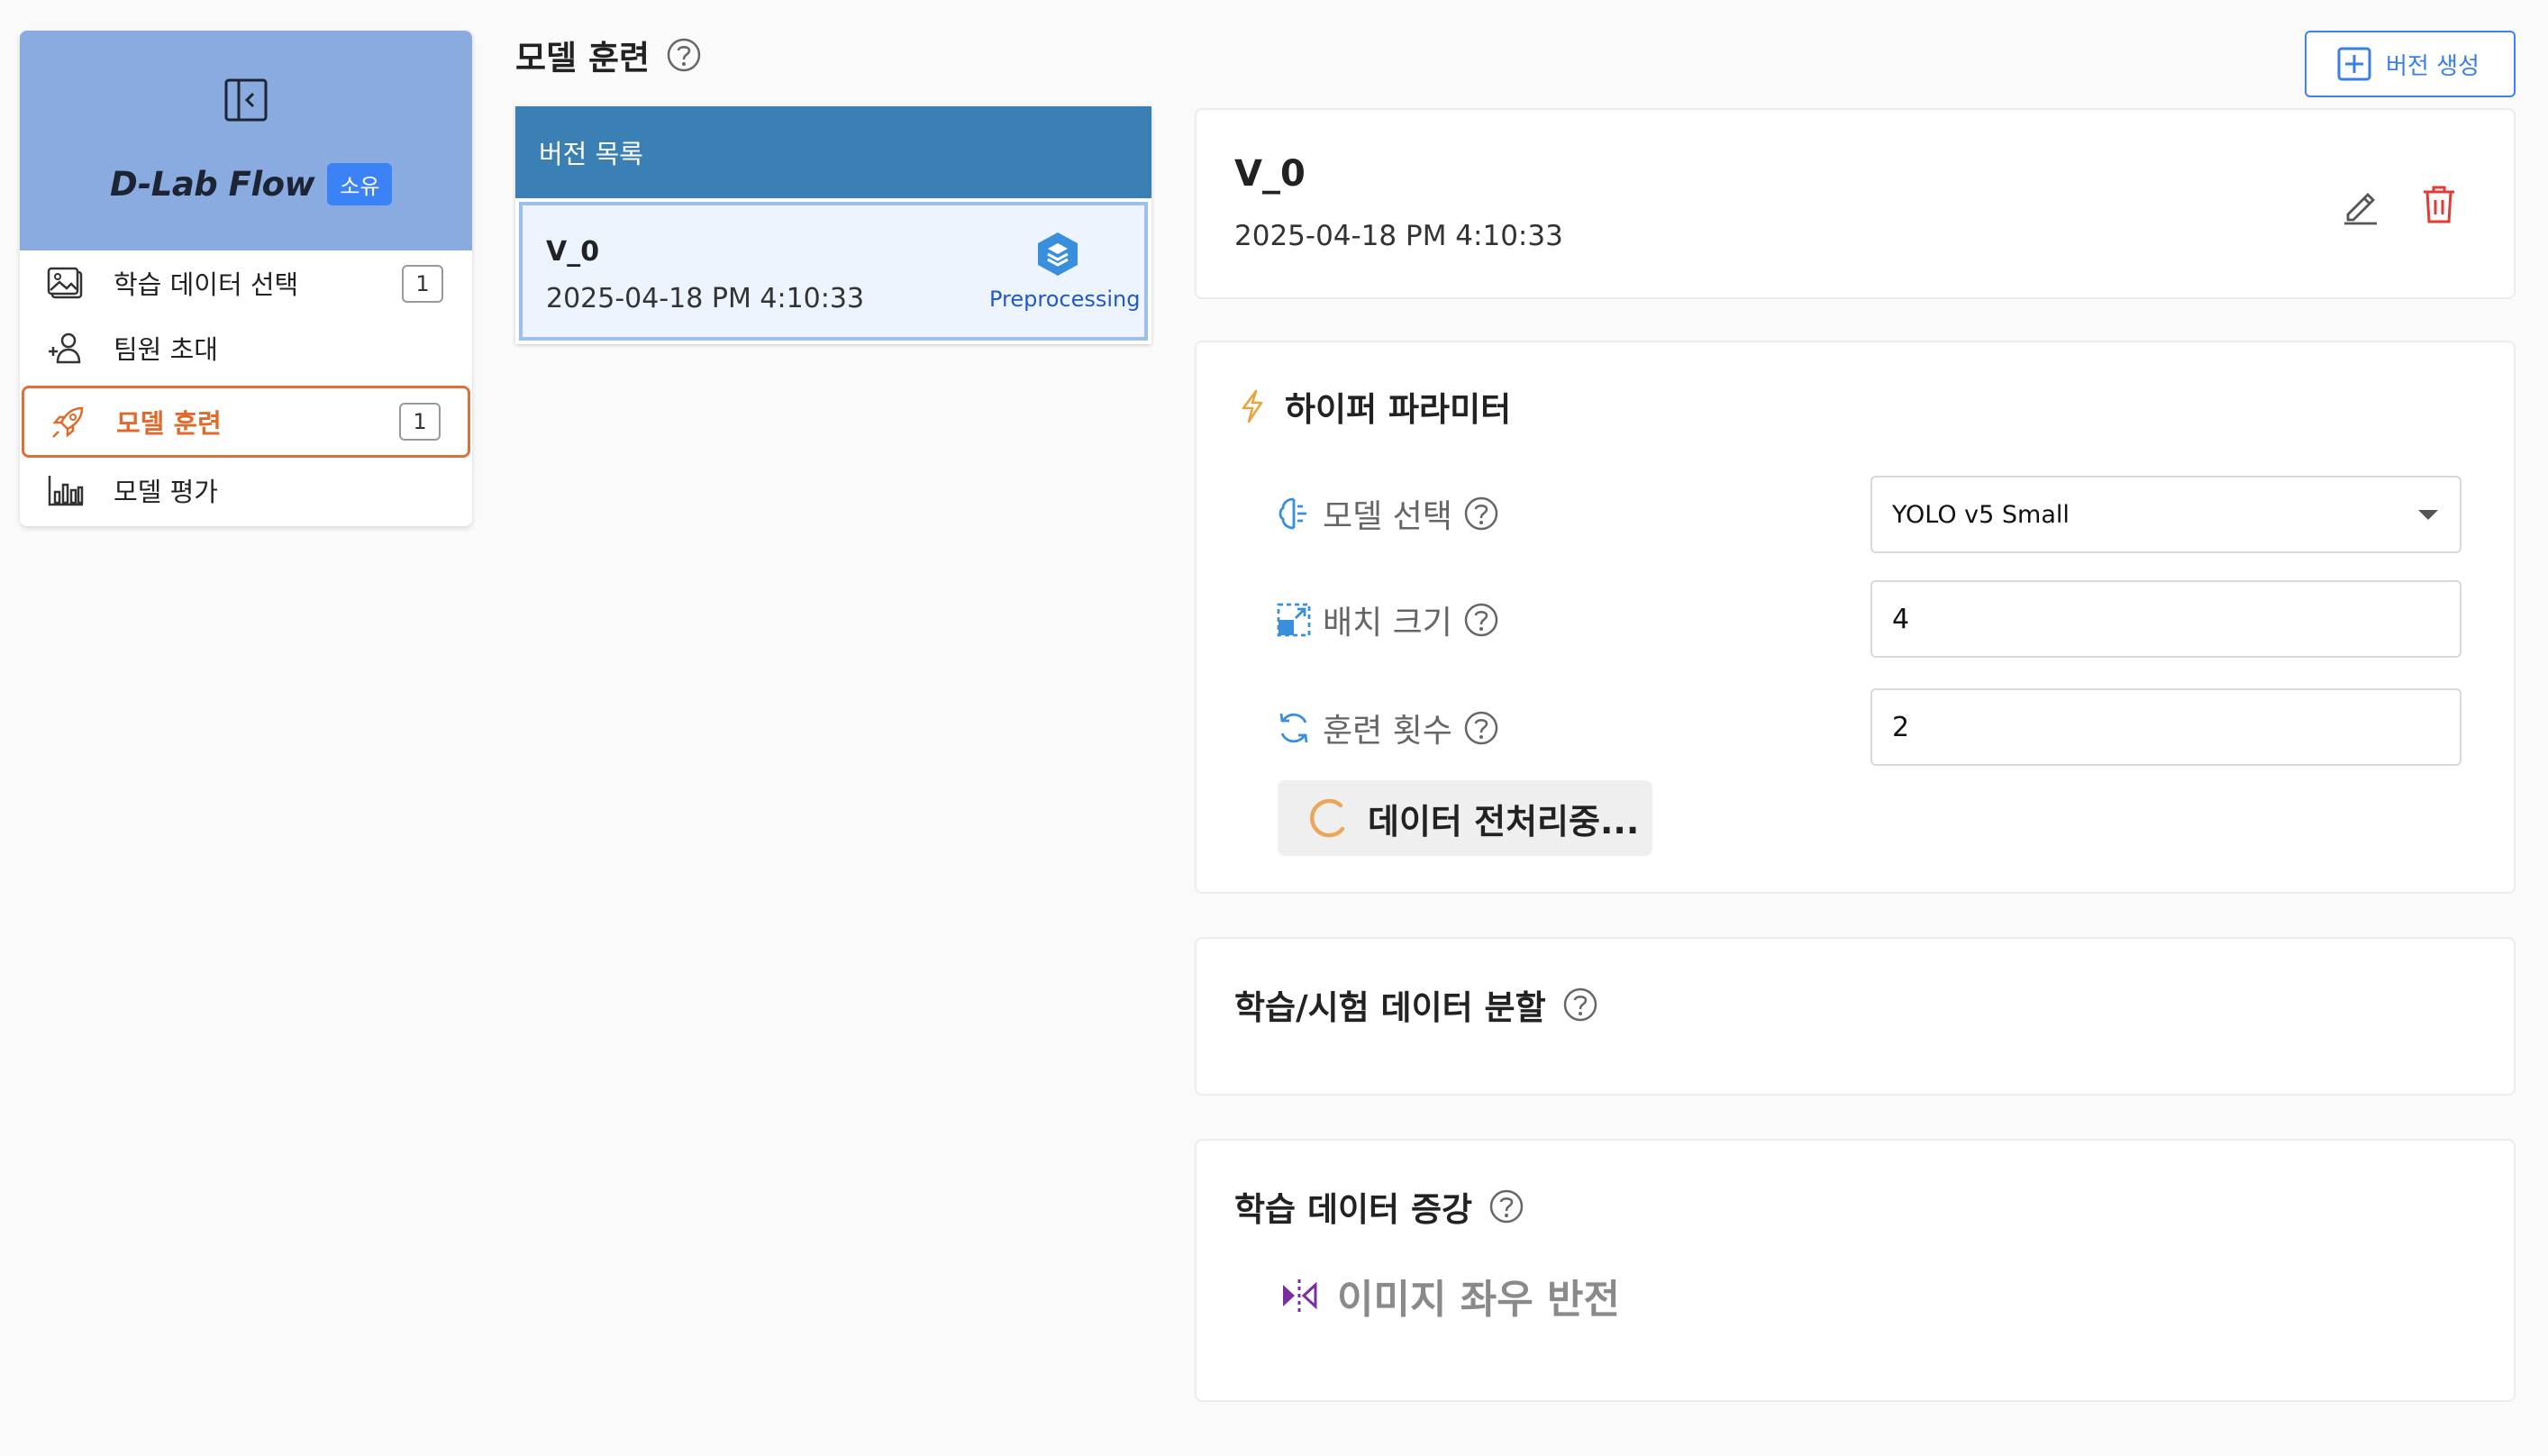 The width and height of the screenshot is (2548, 1456). I want to click on batch-size-input: 4, so click(2166, 619).